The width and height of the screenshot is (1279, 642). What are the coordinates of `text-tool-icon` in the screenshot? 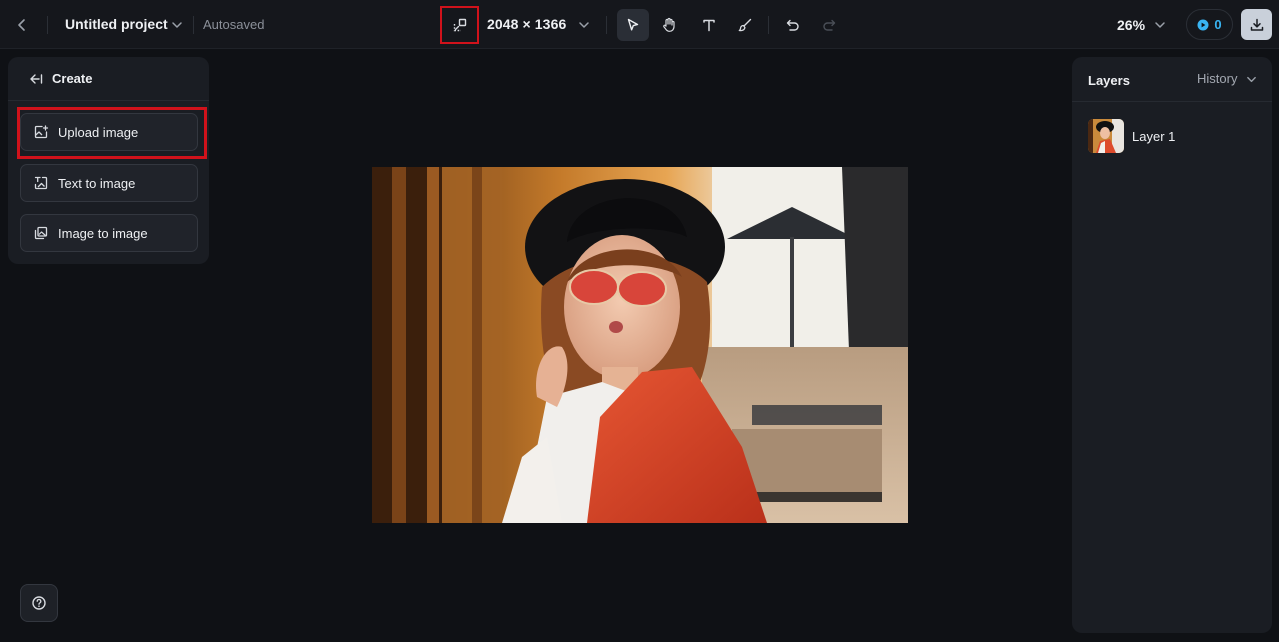 It's located at (709, 25).